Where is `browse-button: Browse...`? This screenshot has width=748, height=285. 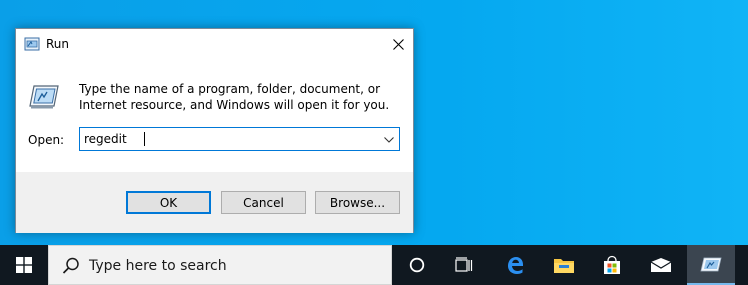 browse-button: Browse... is located at coordinates (357, 202).